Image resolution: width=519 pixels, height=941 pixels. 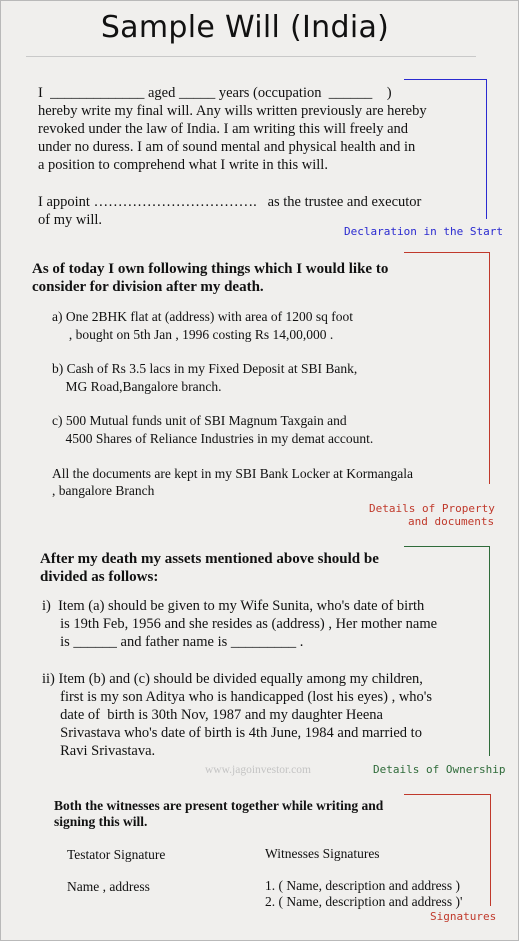 I want to click on witnesses-signatures-label: Witnesses Signatures, so click(x=322, y=853).